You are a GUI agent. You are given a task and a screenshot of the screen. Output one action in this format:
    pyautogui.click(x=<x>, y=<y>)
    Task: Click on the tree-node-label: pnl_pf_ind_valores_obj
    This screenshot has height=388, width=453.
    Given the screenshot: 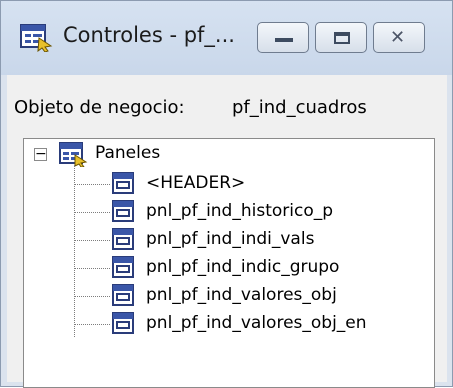 What is the action you would take?
    pyautogui.click(x=241, y=295)
    